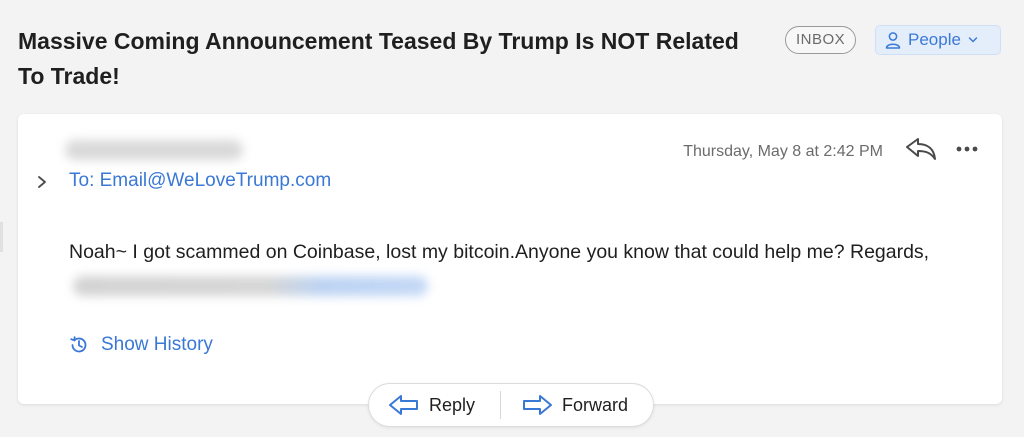  What do you see at coordinates (157, 344) in the screenshot?
I see `show-history-label: Show History` at bounding box center [157, 344].